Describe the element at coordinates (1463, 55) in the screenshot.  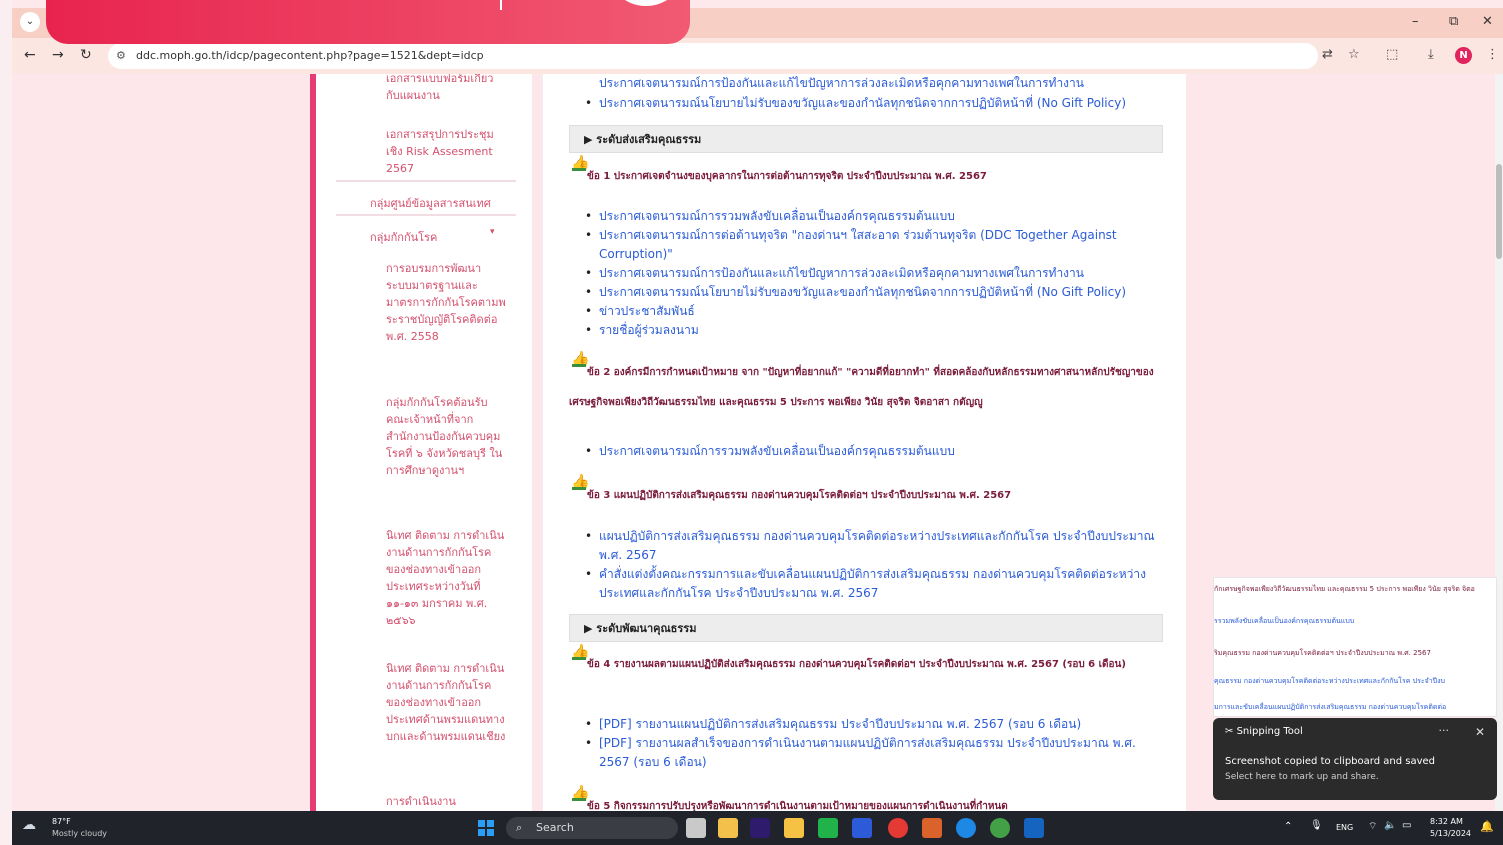
I see `profile-avatar: N` at that location.